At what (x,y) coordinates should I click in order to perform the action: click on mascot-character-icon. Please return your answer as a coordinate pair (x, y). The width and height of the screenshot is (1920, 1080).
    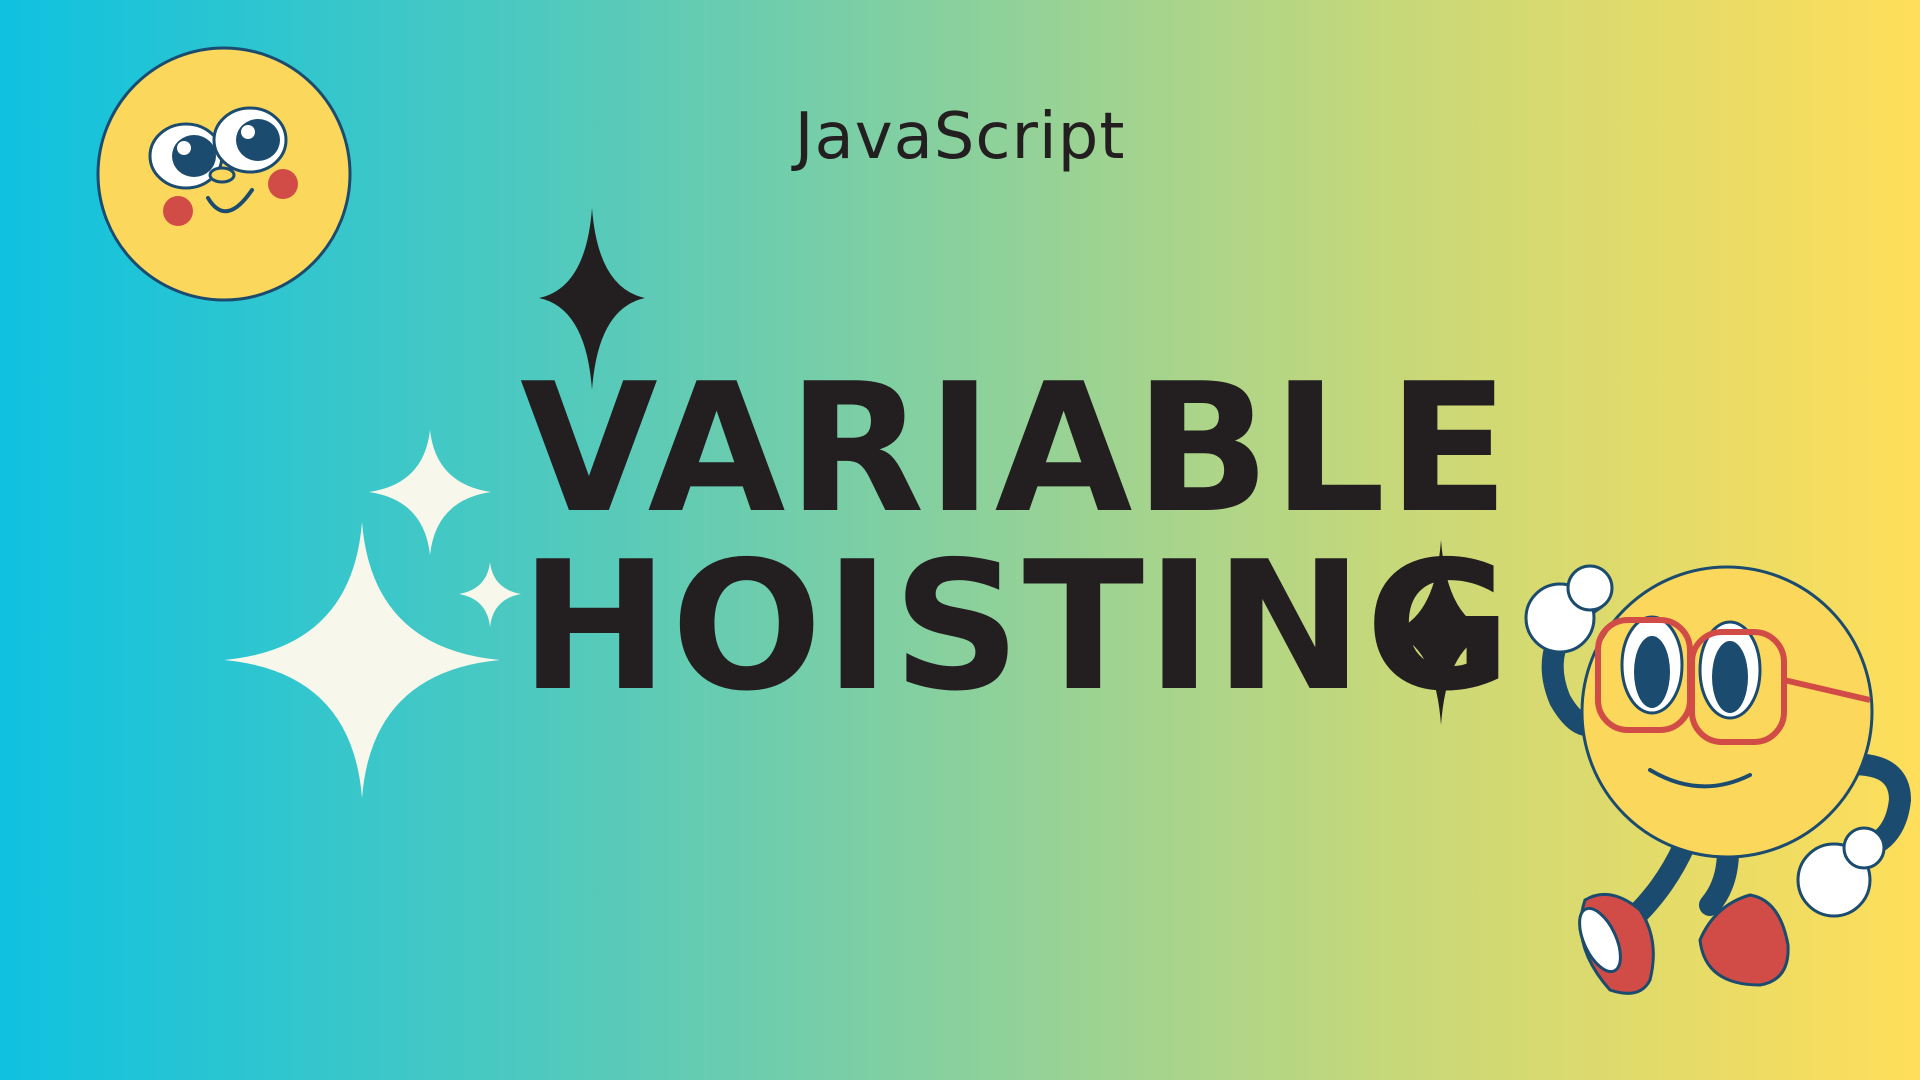
    Looking at the image, I should click on (1718, 779).